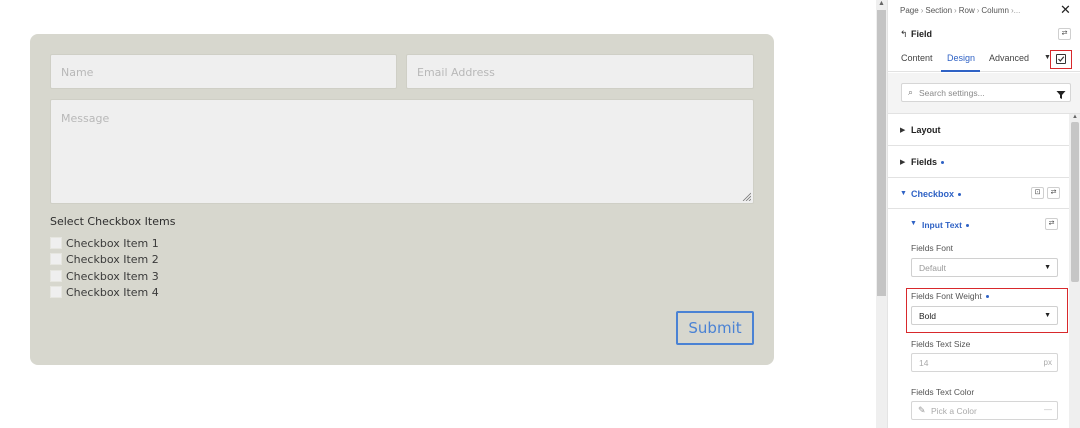  I want to click on clear-color-icon: —, so click(1048, 409).